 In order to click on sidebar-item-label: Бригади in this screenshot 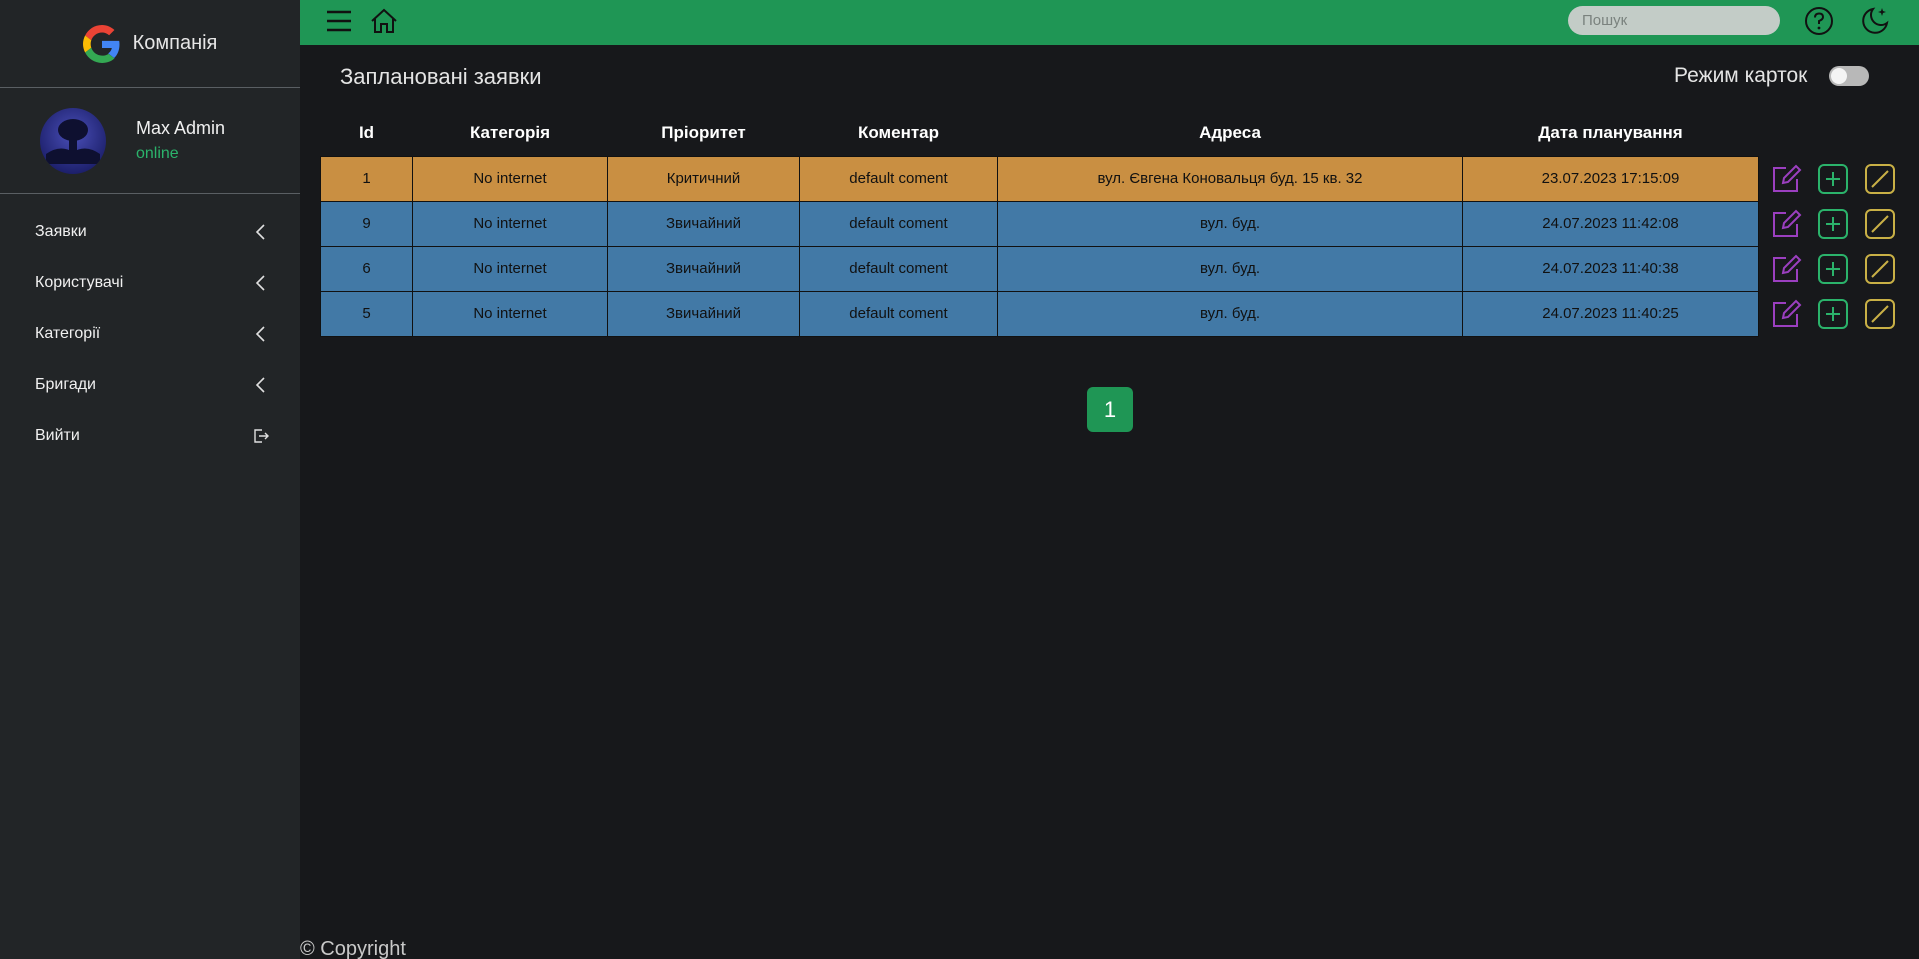, I will do `click(65, 384)`.